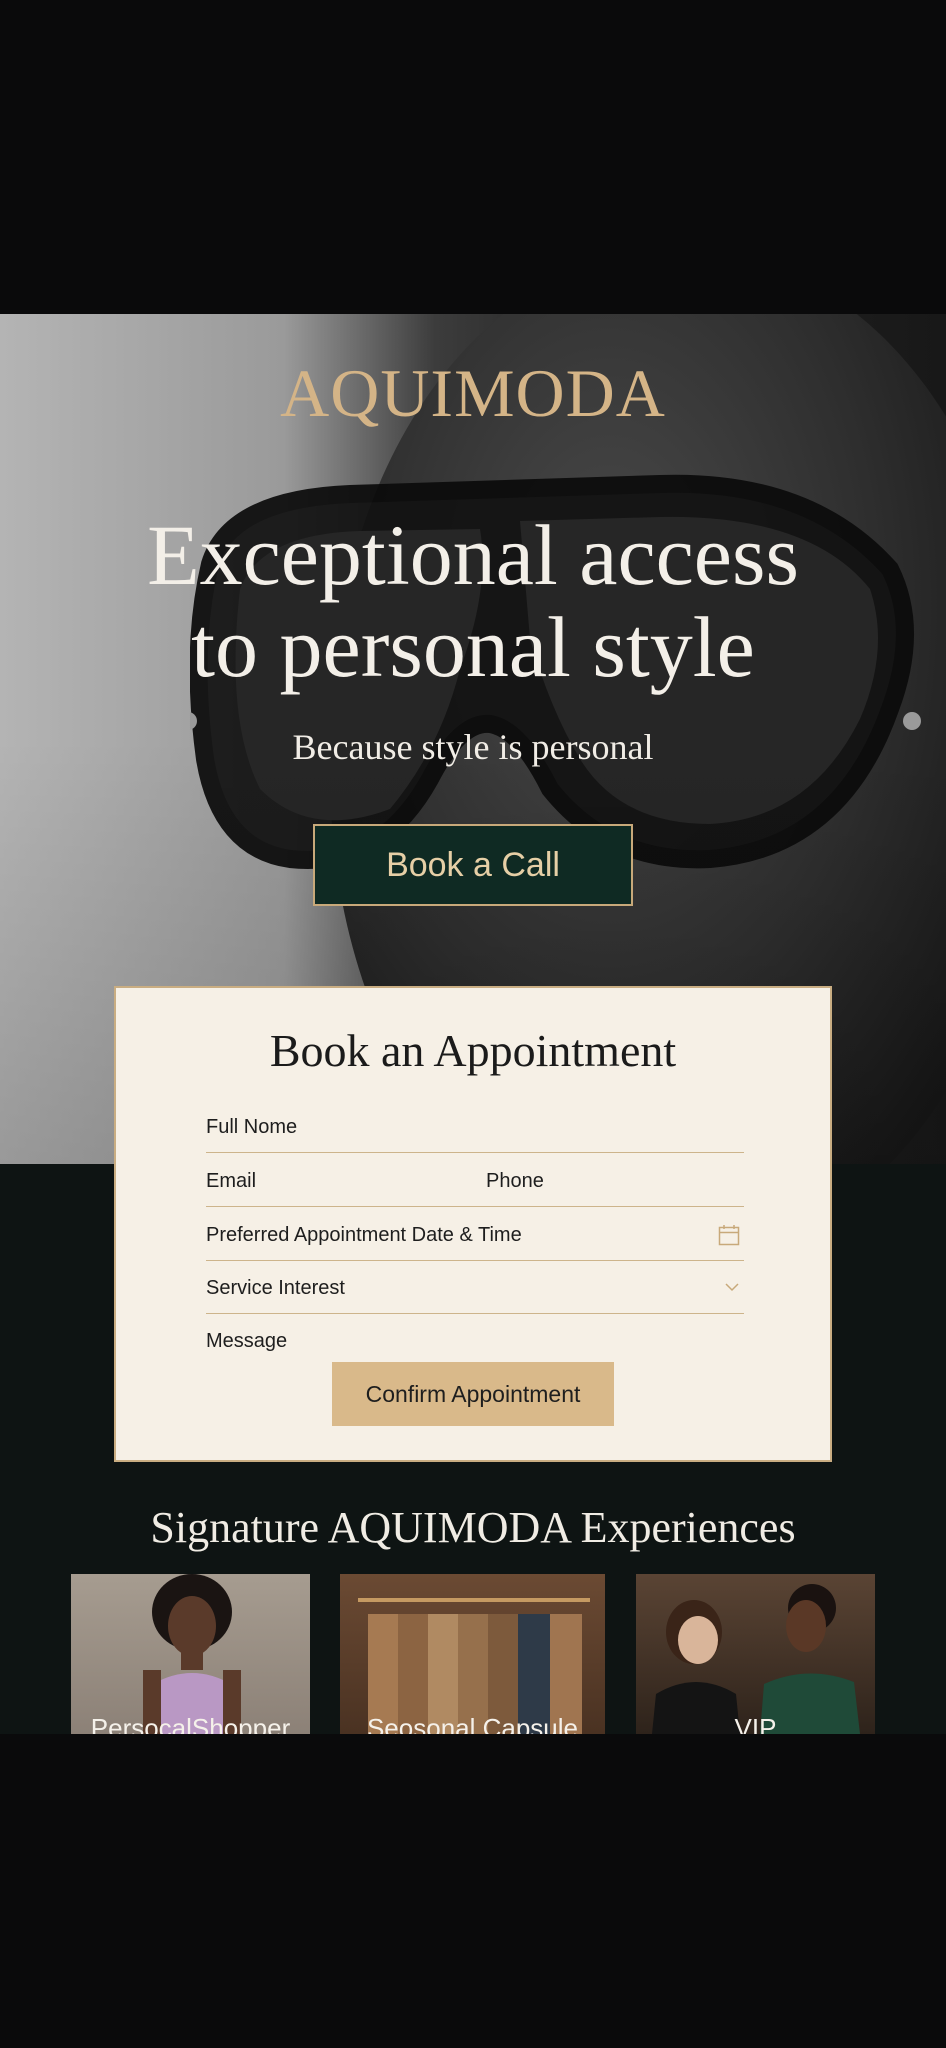 The height and width of the screenshot is (2048, 946). I want to click on experience-card-seasonal-capsule: Seosonal Capsule, so click(472, 1654).